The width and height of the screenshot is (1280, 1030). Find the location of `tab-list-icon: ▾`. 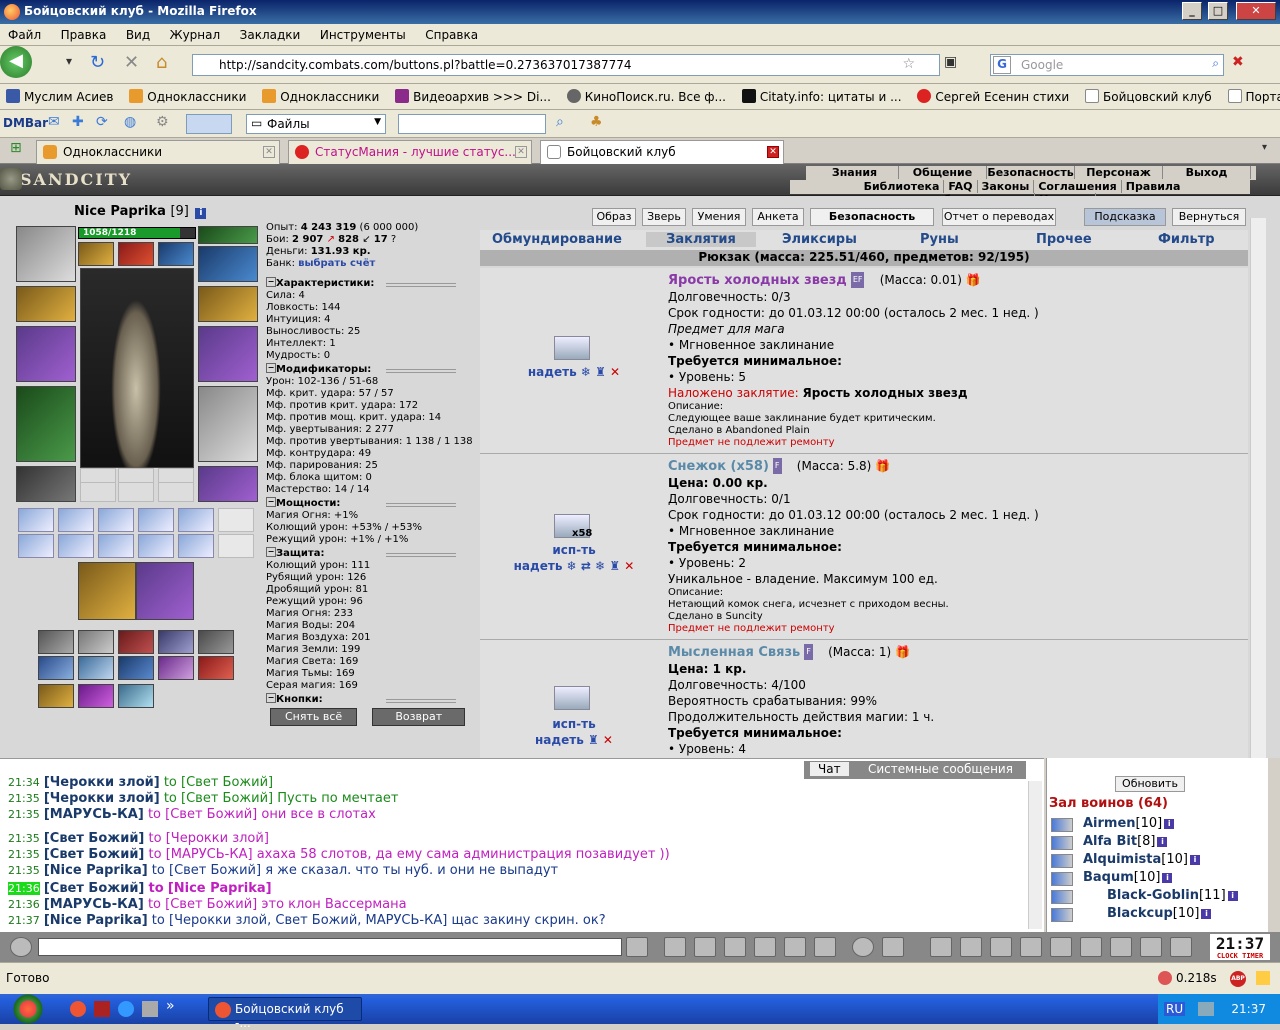

tab-list-icon: ▾ is located at coordinates (1264, 147).